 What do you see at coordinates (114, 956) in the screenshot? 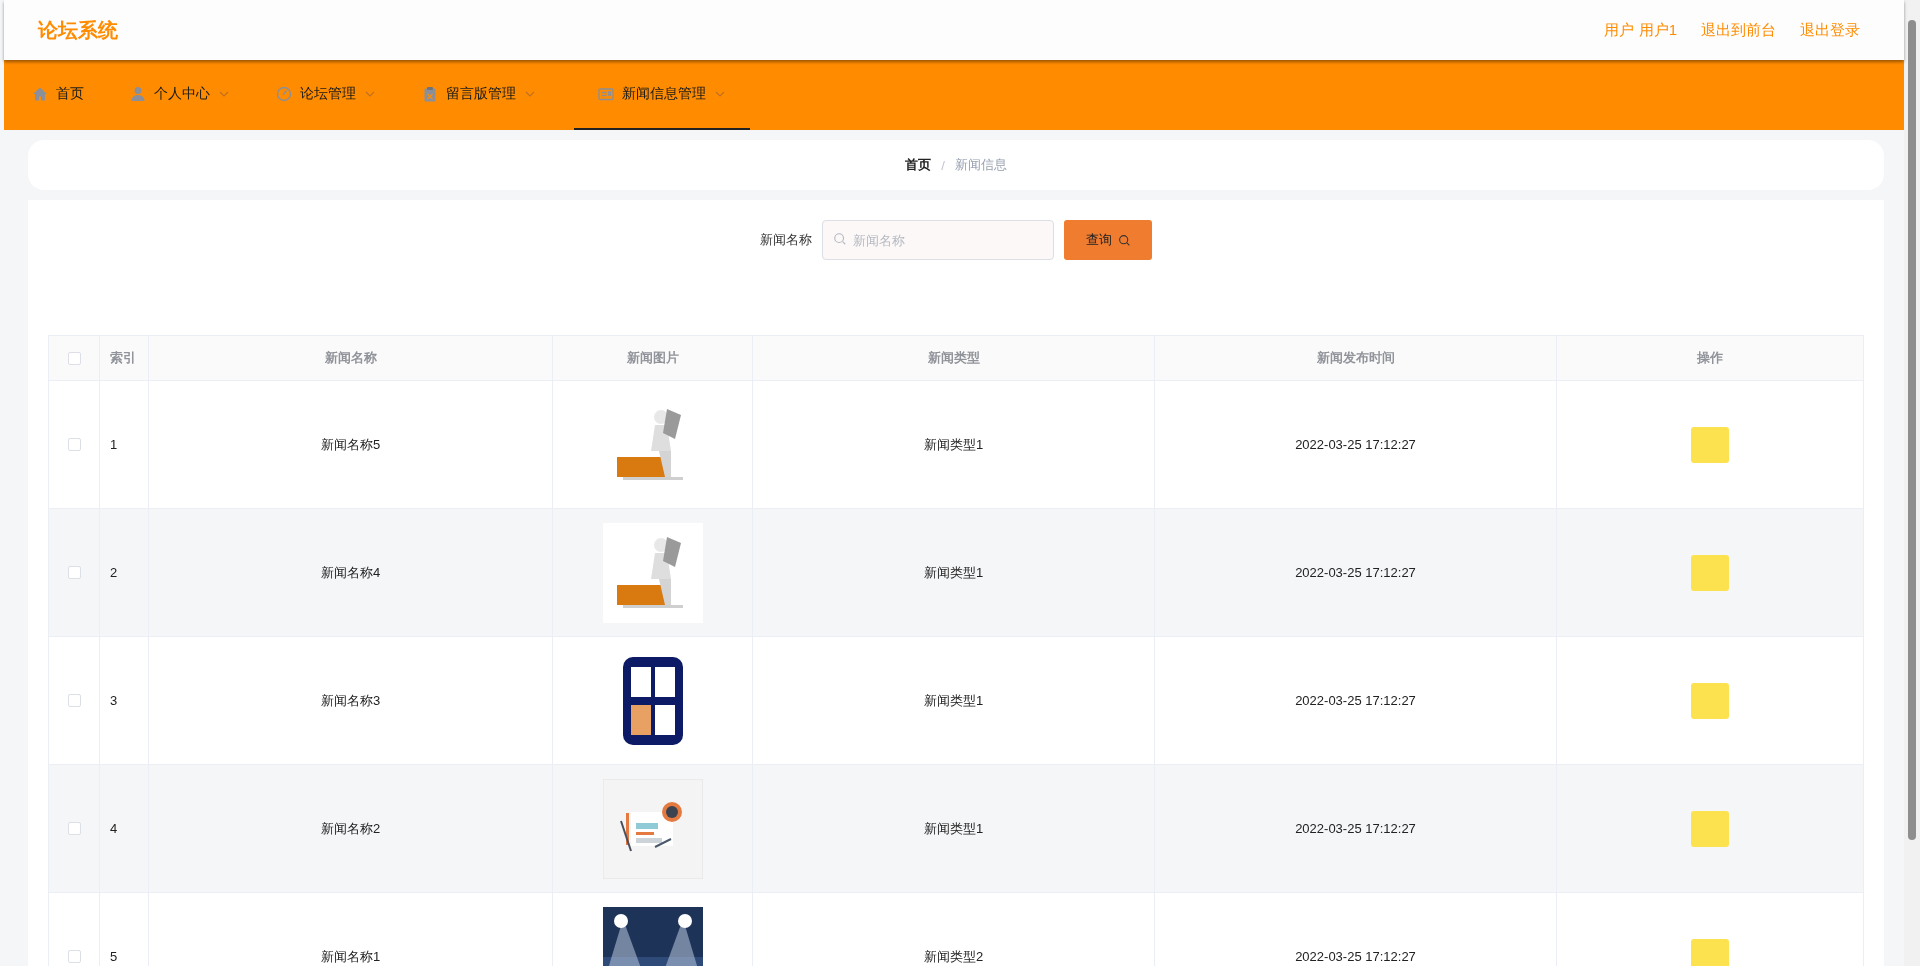
I see `table-cell: 5` at bounding box center [114, 956].